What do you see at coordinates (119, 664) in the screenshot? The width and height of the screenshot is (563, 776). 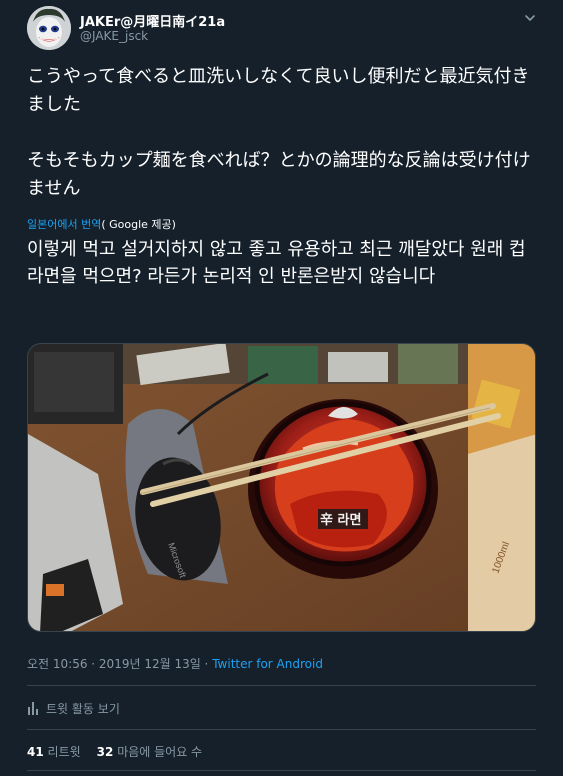 I see `timestamp-text: 오전 10:56 · 2019년 12월 13일 ·` at bounding box center [119, 664].